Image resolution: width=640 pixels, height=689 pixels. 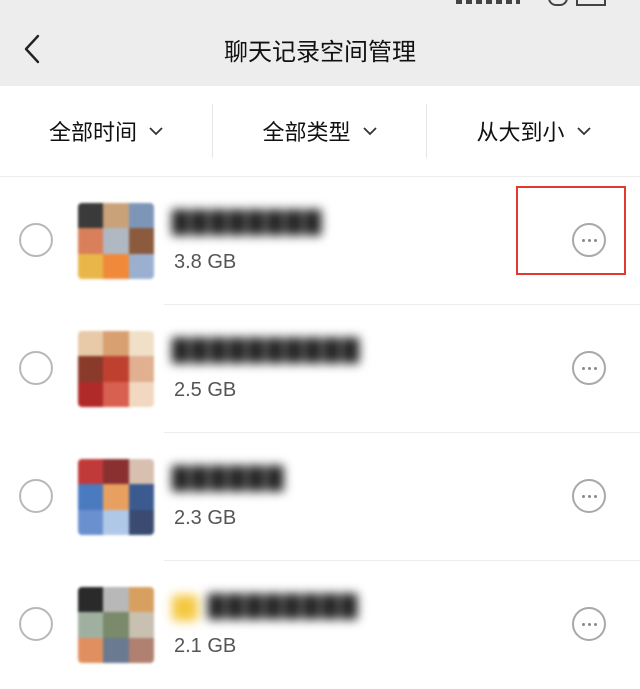 What do you see at coordinates (205, 518) in the screenshot?
I see `storage-size: 2.3 GB` at bounding box center [205, 518].